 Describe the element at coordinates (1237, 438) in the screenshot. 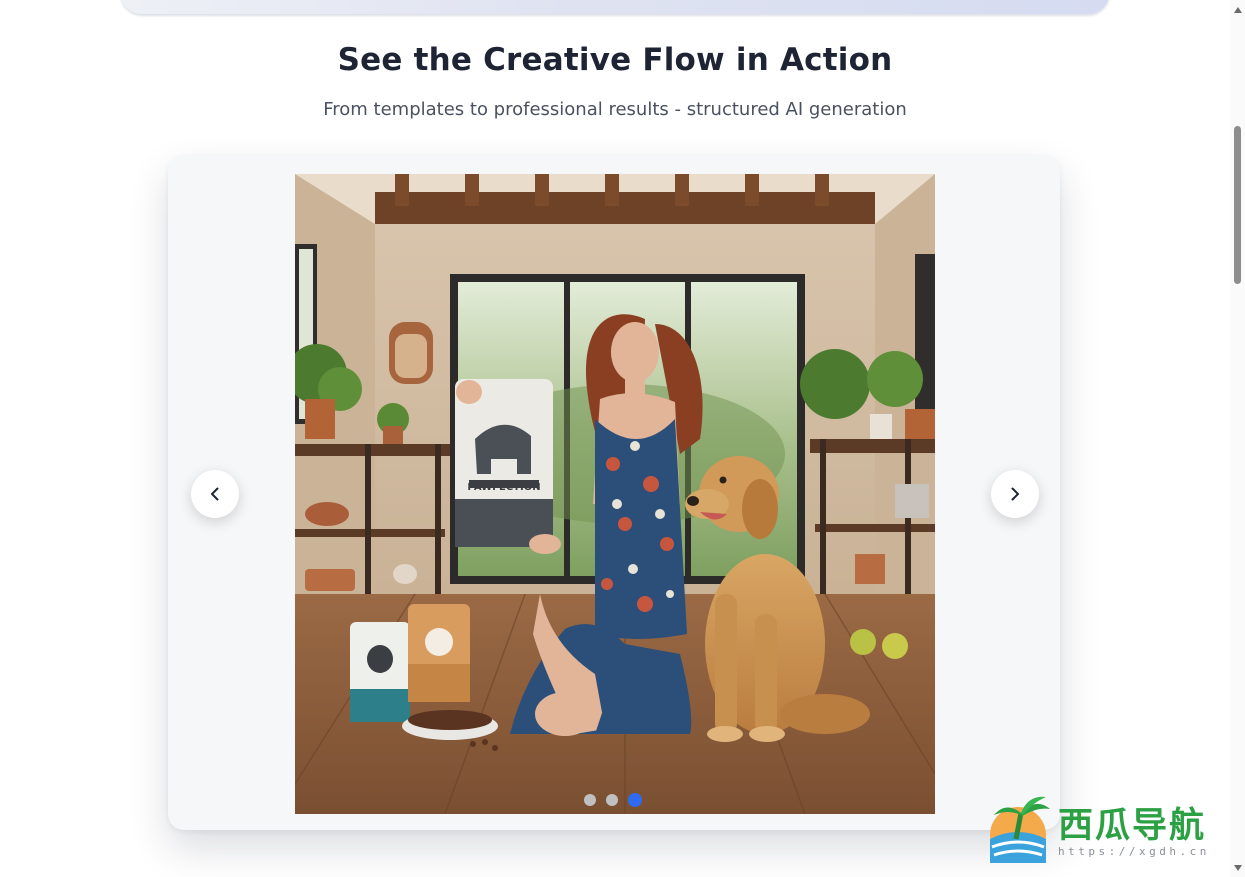

I see `vertical-scrollbar` at that location.